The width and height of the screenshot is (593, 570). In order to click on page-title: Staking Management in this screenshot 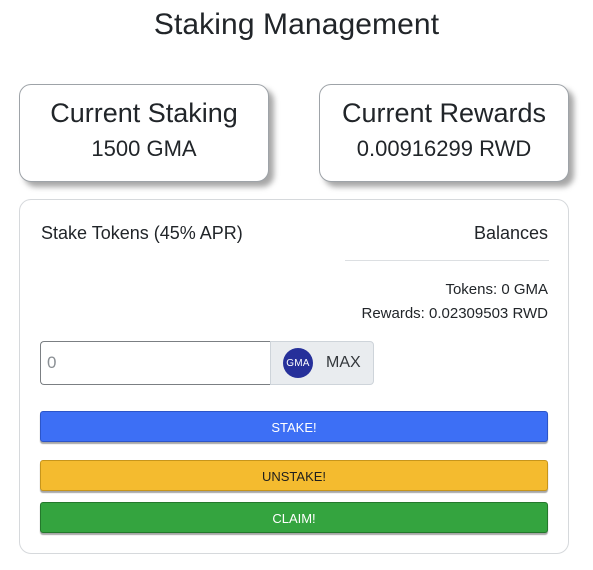, I will do `click(296, 24)`.